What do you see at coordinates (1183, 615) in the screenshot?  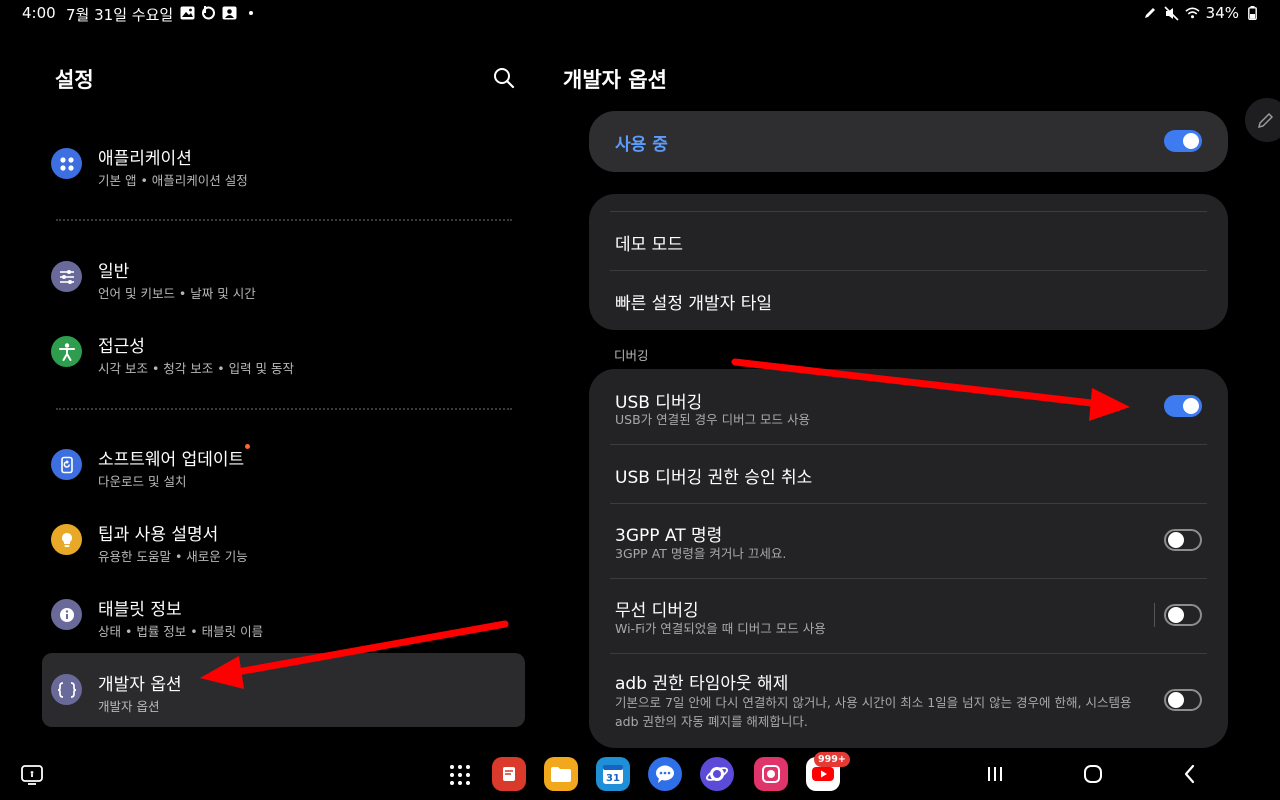 I see `wireless-debugging-toggle` at bounding box center [1183, 615].